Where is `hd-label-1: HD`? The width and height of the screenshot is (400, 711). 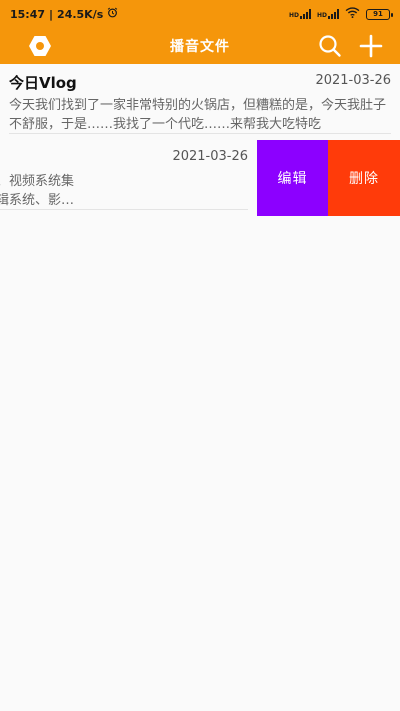 hd-label-1: HD is located at coordinates (293, 15).